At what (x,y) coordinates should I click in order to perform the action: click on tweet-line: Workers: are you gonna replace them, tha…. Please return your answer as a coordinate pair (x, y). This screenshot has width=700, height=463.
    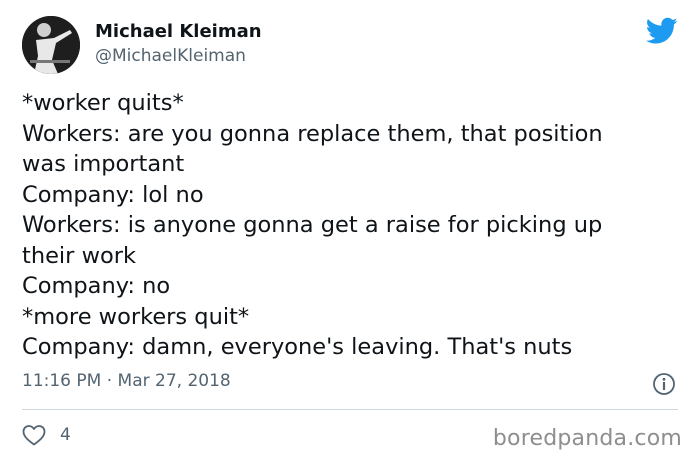
    Looking at the image, I should click on (312, 133).